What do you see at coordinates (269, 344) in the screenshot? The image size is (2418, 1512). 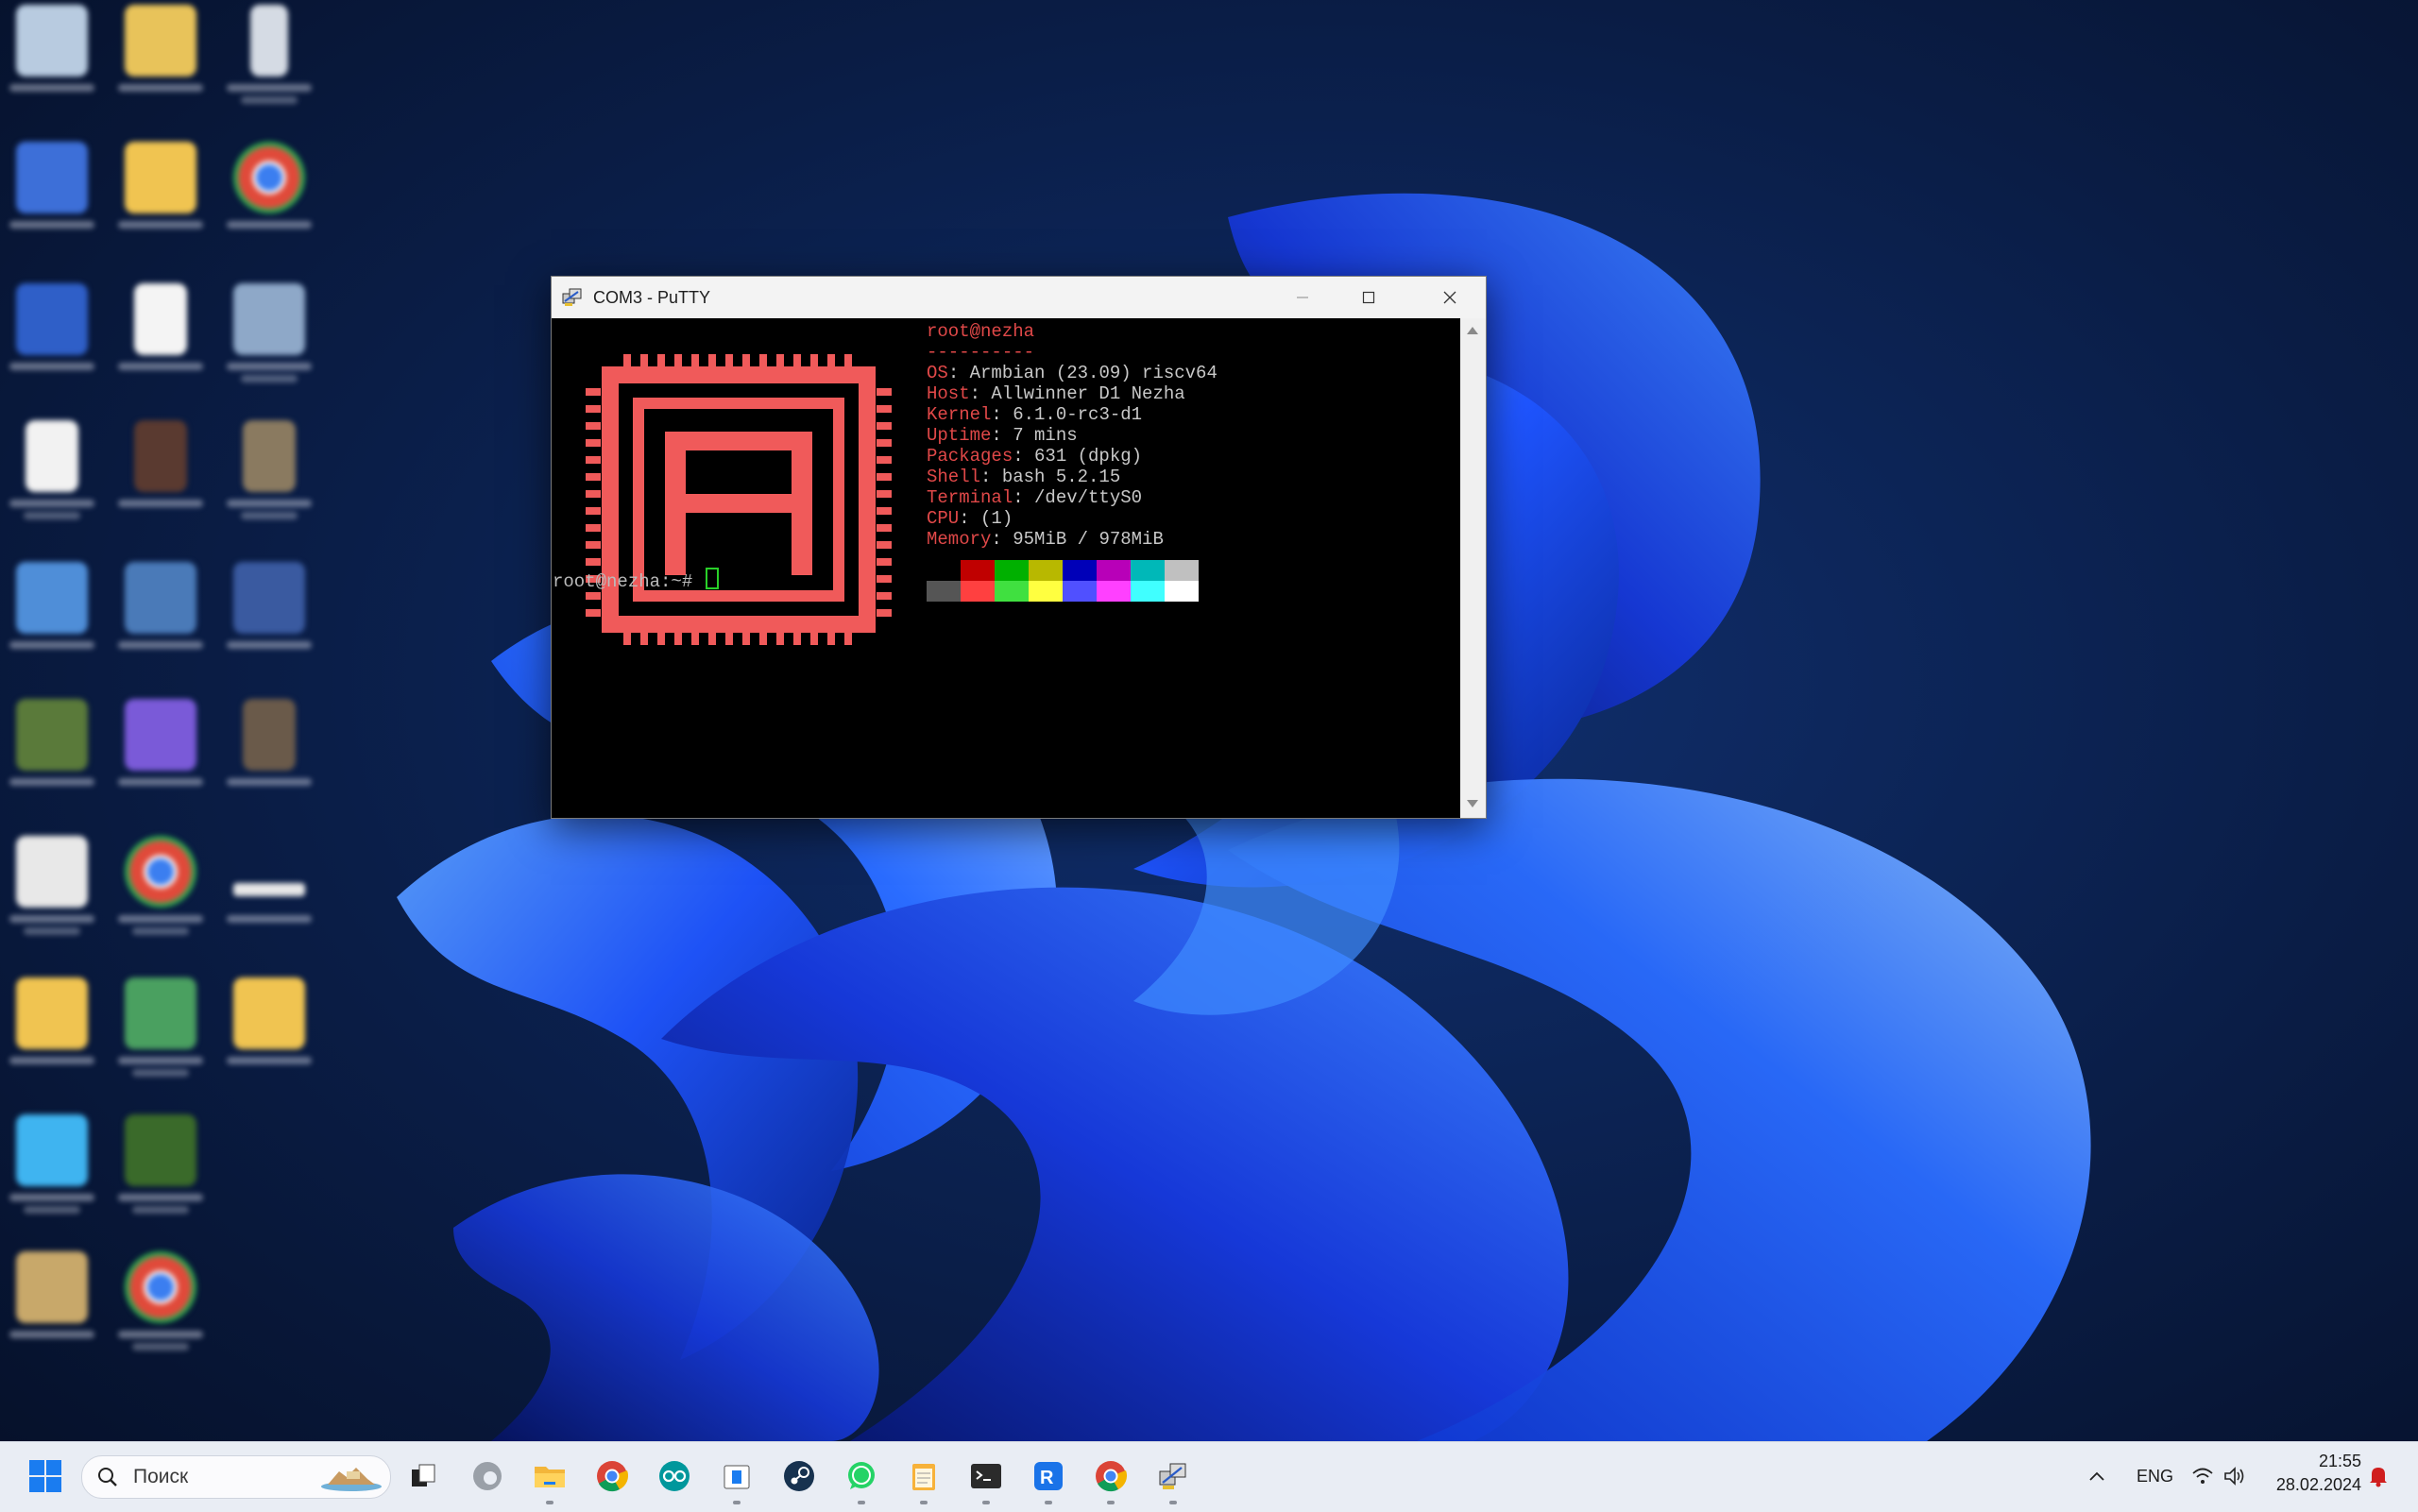 I see `desktop-icon-setup` at bounding box center [269, 344].